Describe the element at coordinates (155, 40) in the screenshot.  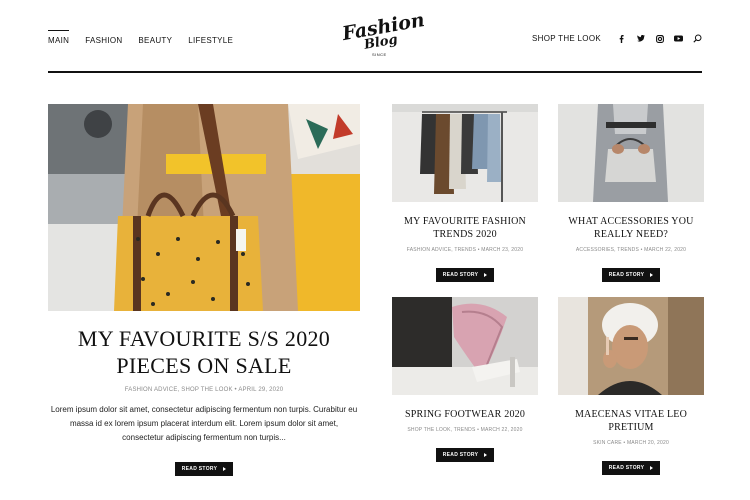
I see `nav-beauty: BEAUTY` at that location.